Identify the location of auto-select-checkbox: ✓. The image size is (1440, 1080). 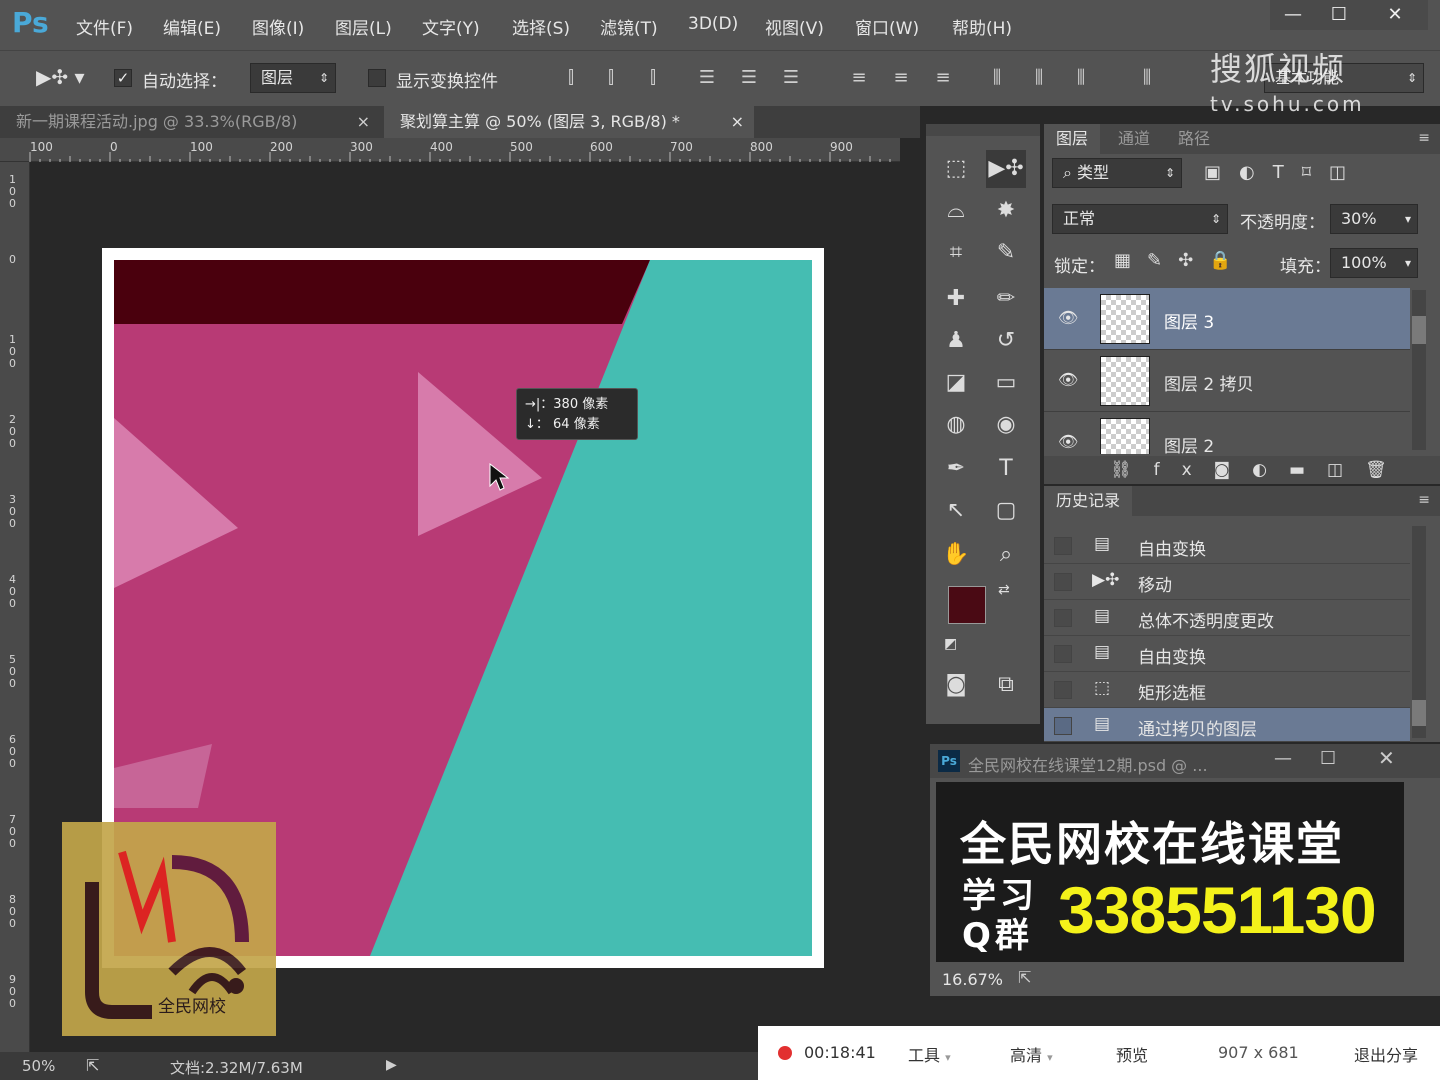
(123, 78).